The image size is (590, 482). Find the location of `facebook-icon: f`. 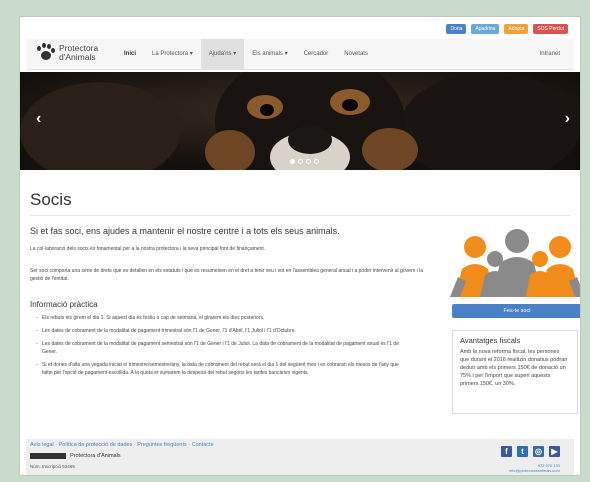

facebook-icon: f is located at coordinates (506, 451).